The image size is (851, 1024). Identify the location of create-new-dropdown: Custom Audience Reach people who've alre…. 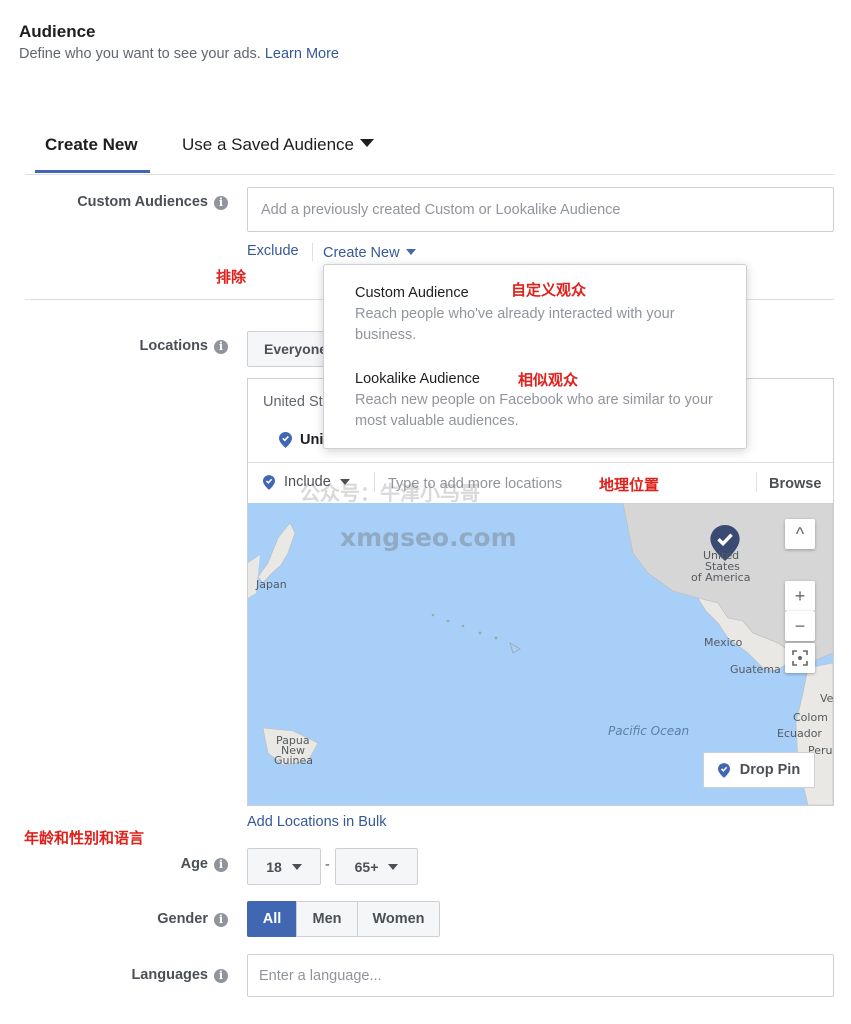
(535, 356).